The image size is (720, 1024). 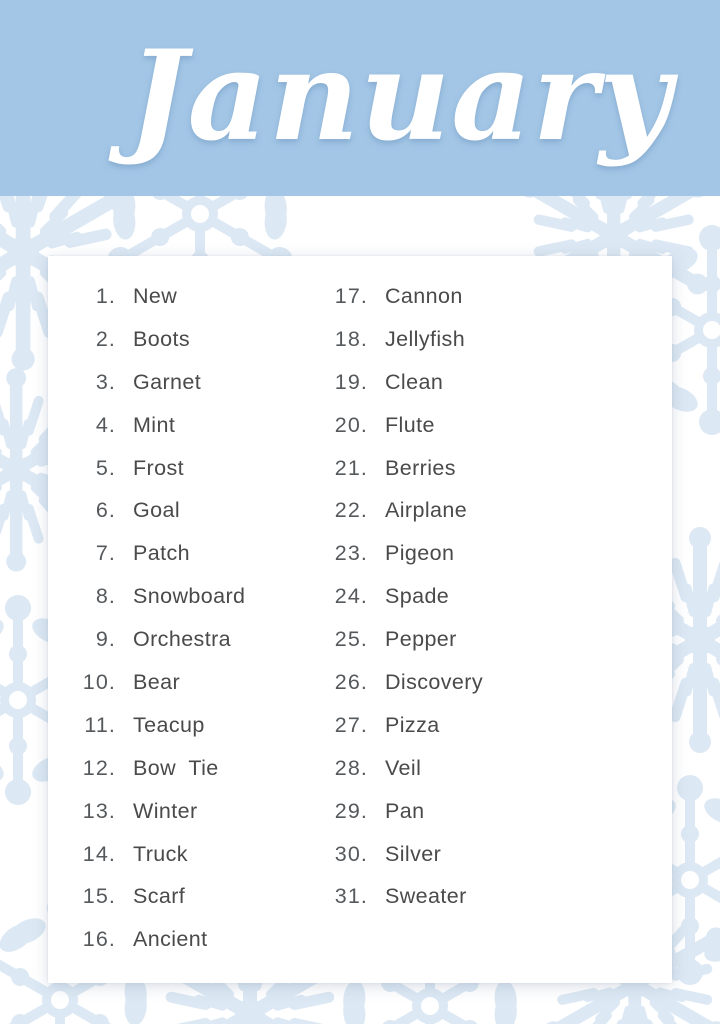 What do you see at coordinates (413, 853) in the screenshot?
I see `list-item-label: Silver` at bounding box center [413, 853].